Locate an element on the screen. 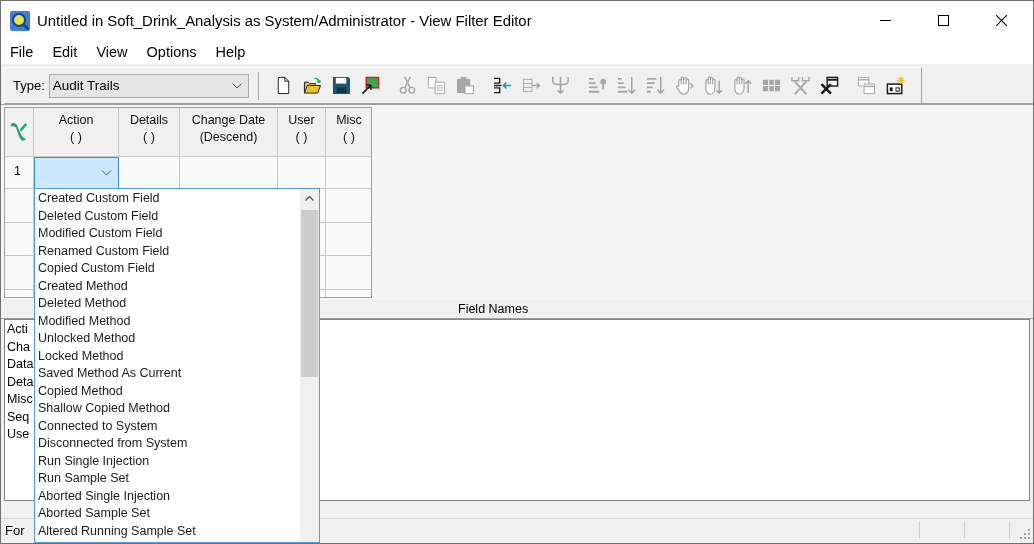  window-title: Untitled in Soft_Drink_Analysis as System/Administrator - View Filter Editor is located at coordinates (284, 20).